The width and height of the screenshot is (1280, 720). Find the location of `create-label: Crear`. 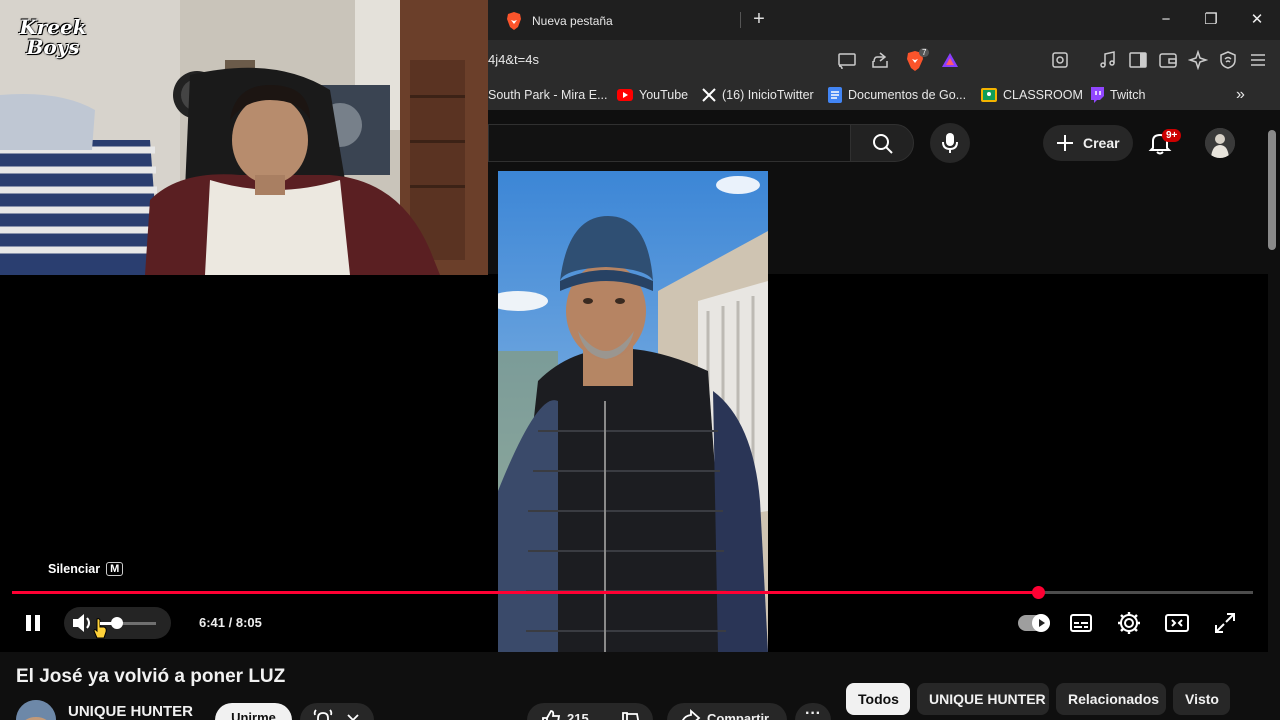

create-label: Crear is located at coordinates (1101, 143).